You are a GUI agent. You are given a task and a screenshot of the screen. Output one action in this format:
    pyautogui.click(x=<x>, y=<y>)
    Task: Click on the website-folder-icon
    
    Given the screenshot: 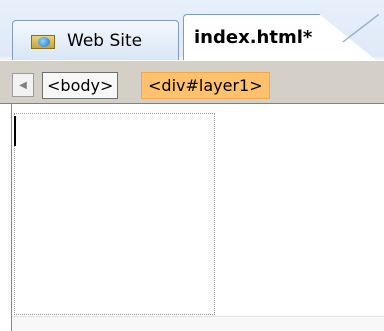 What is the action you would take?
    pyautogui.click(x=43, y=41)
    